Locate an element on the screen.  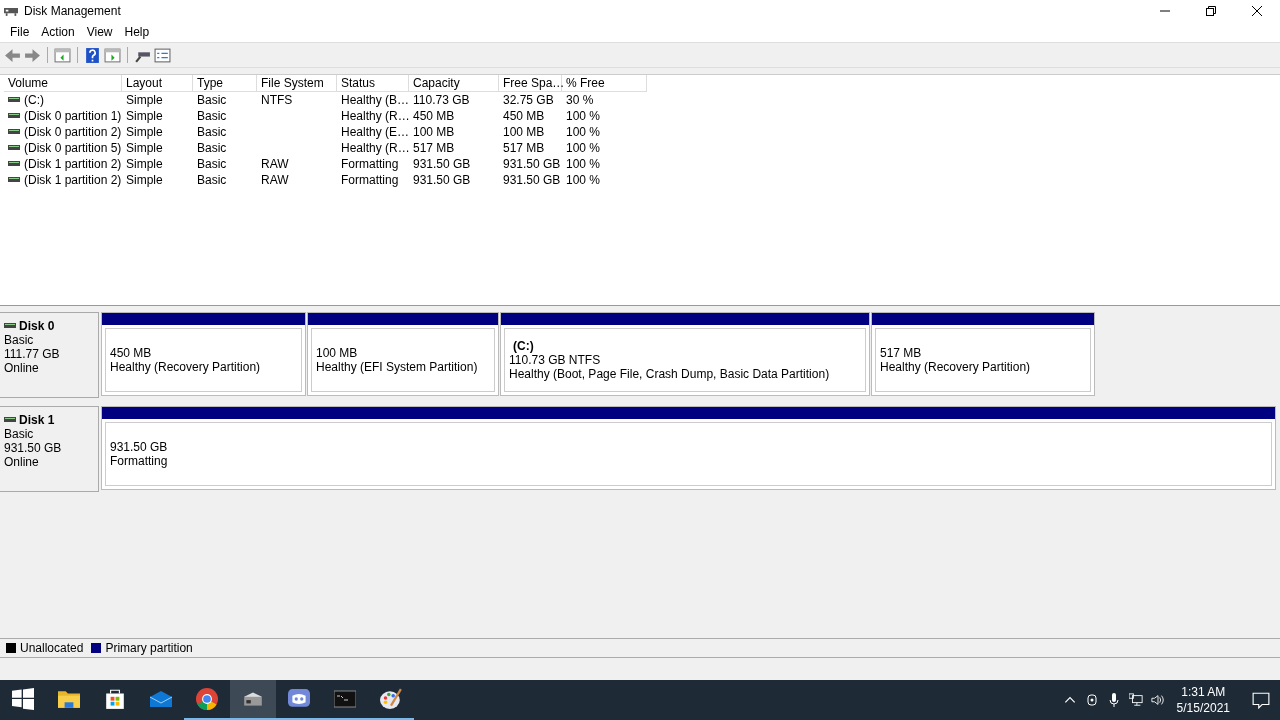
speaker-icon is located at coordinates (1157, 700).